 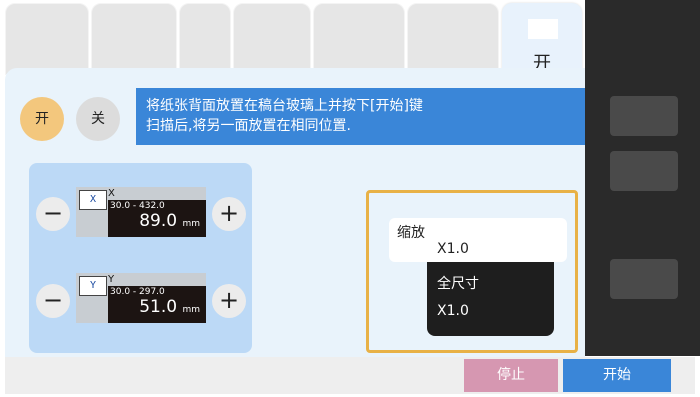 I want to click on x-range: 30.0 - 432.0, so click(x=137, y=206).